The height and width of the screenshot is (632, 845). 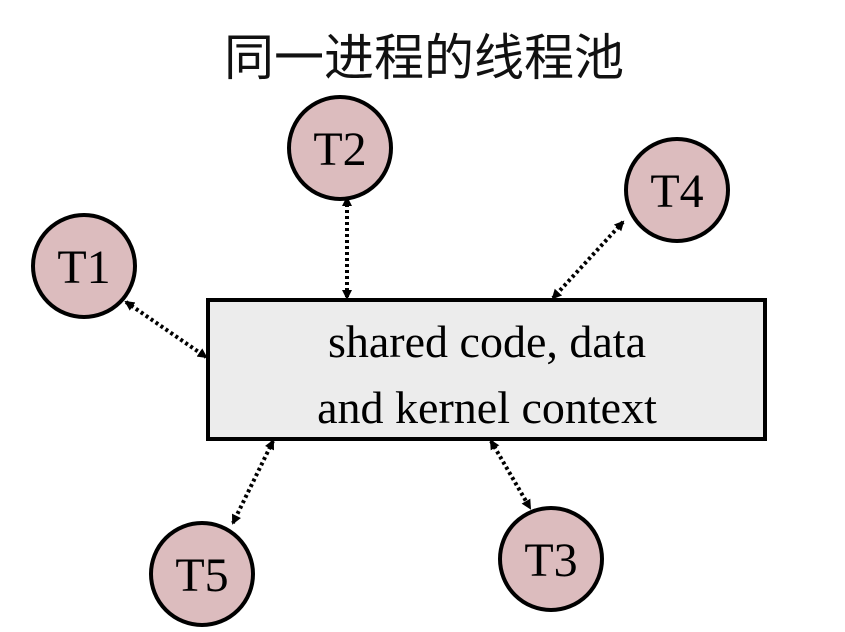 I want to click on connector-t1, so click(x=166, y=329).